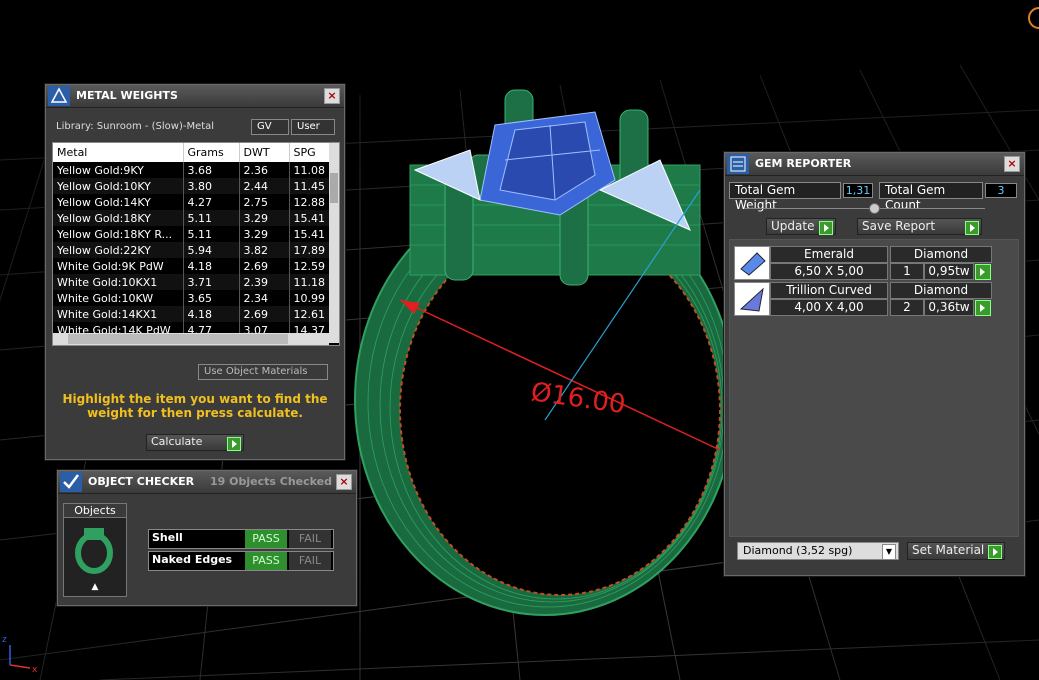 The image size is (1039, 680). What do you see at coordinates (118, 202) in the screenshot?
I see `table-cell: Yellow Gold:14KY` at bounding box center [118, 202].